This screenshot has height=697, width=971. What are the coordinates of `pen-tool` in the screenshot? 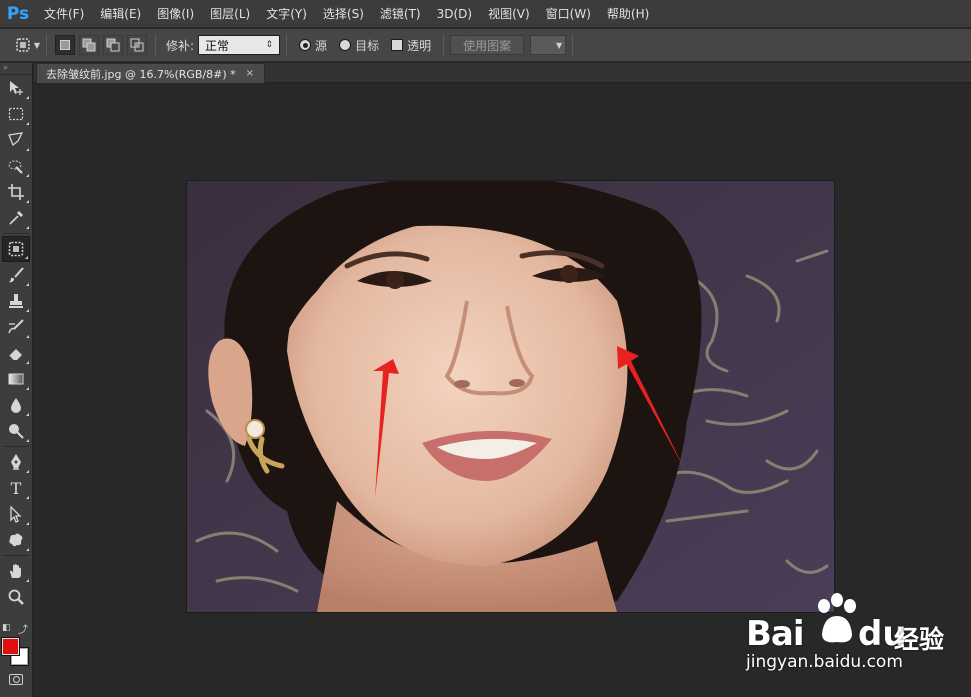 It's located at (16, 462).